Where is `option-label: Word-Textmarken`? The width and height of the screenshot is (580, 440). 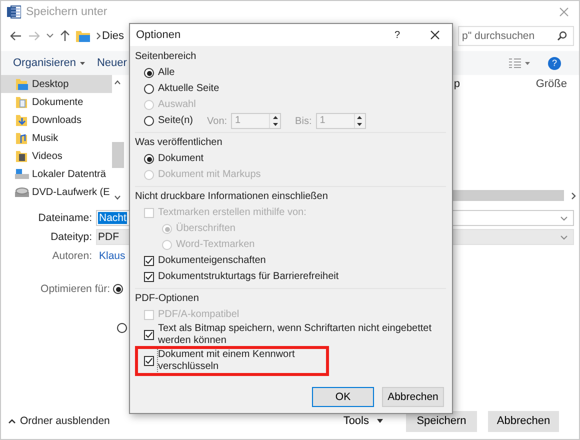 option-label: Word-Textmarken is located at coordinates (215, 245).